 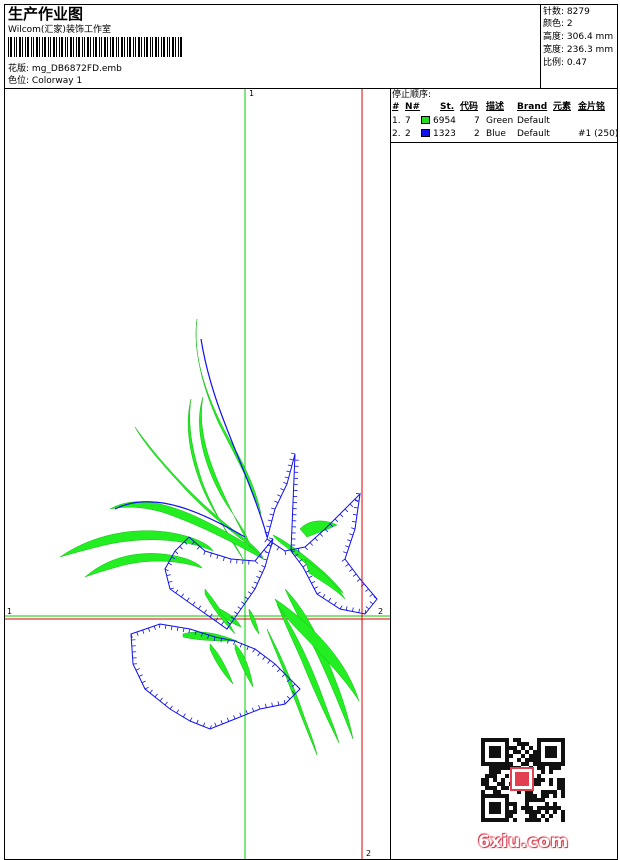 What do you see at coordinates (251, 93) in the screenshot?
I see `guide-label-top: 1` at bounding box center [251, 93].